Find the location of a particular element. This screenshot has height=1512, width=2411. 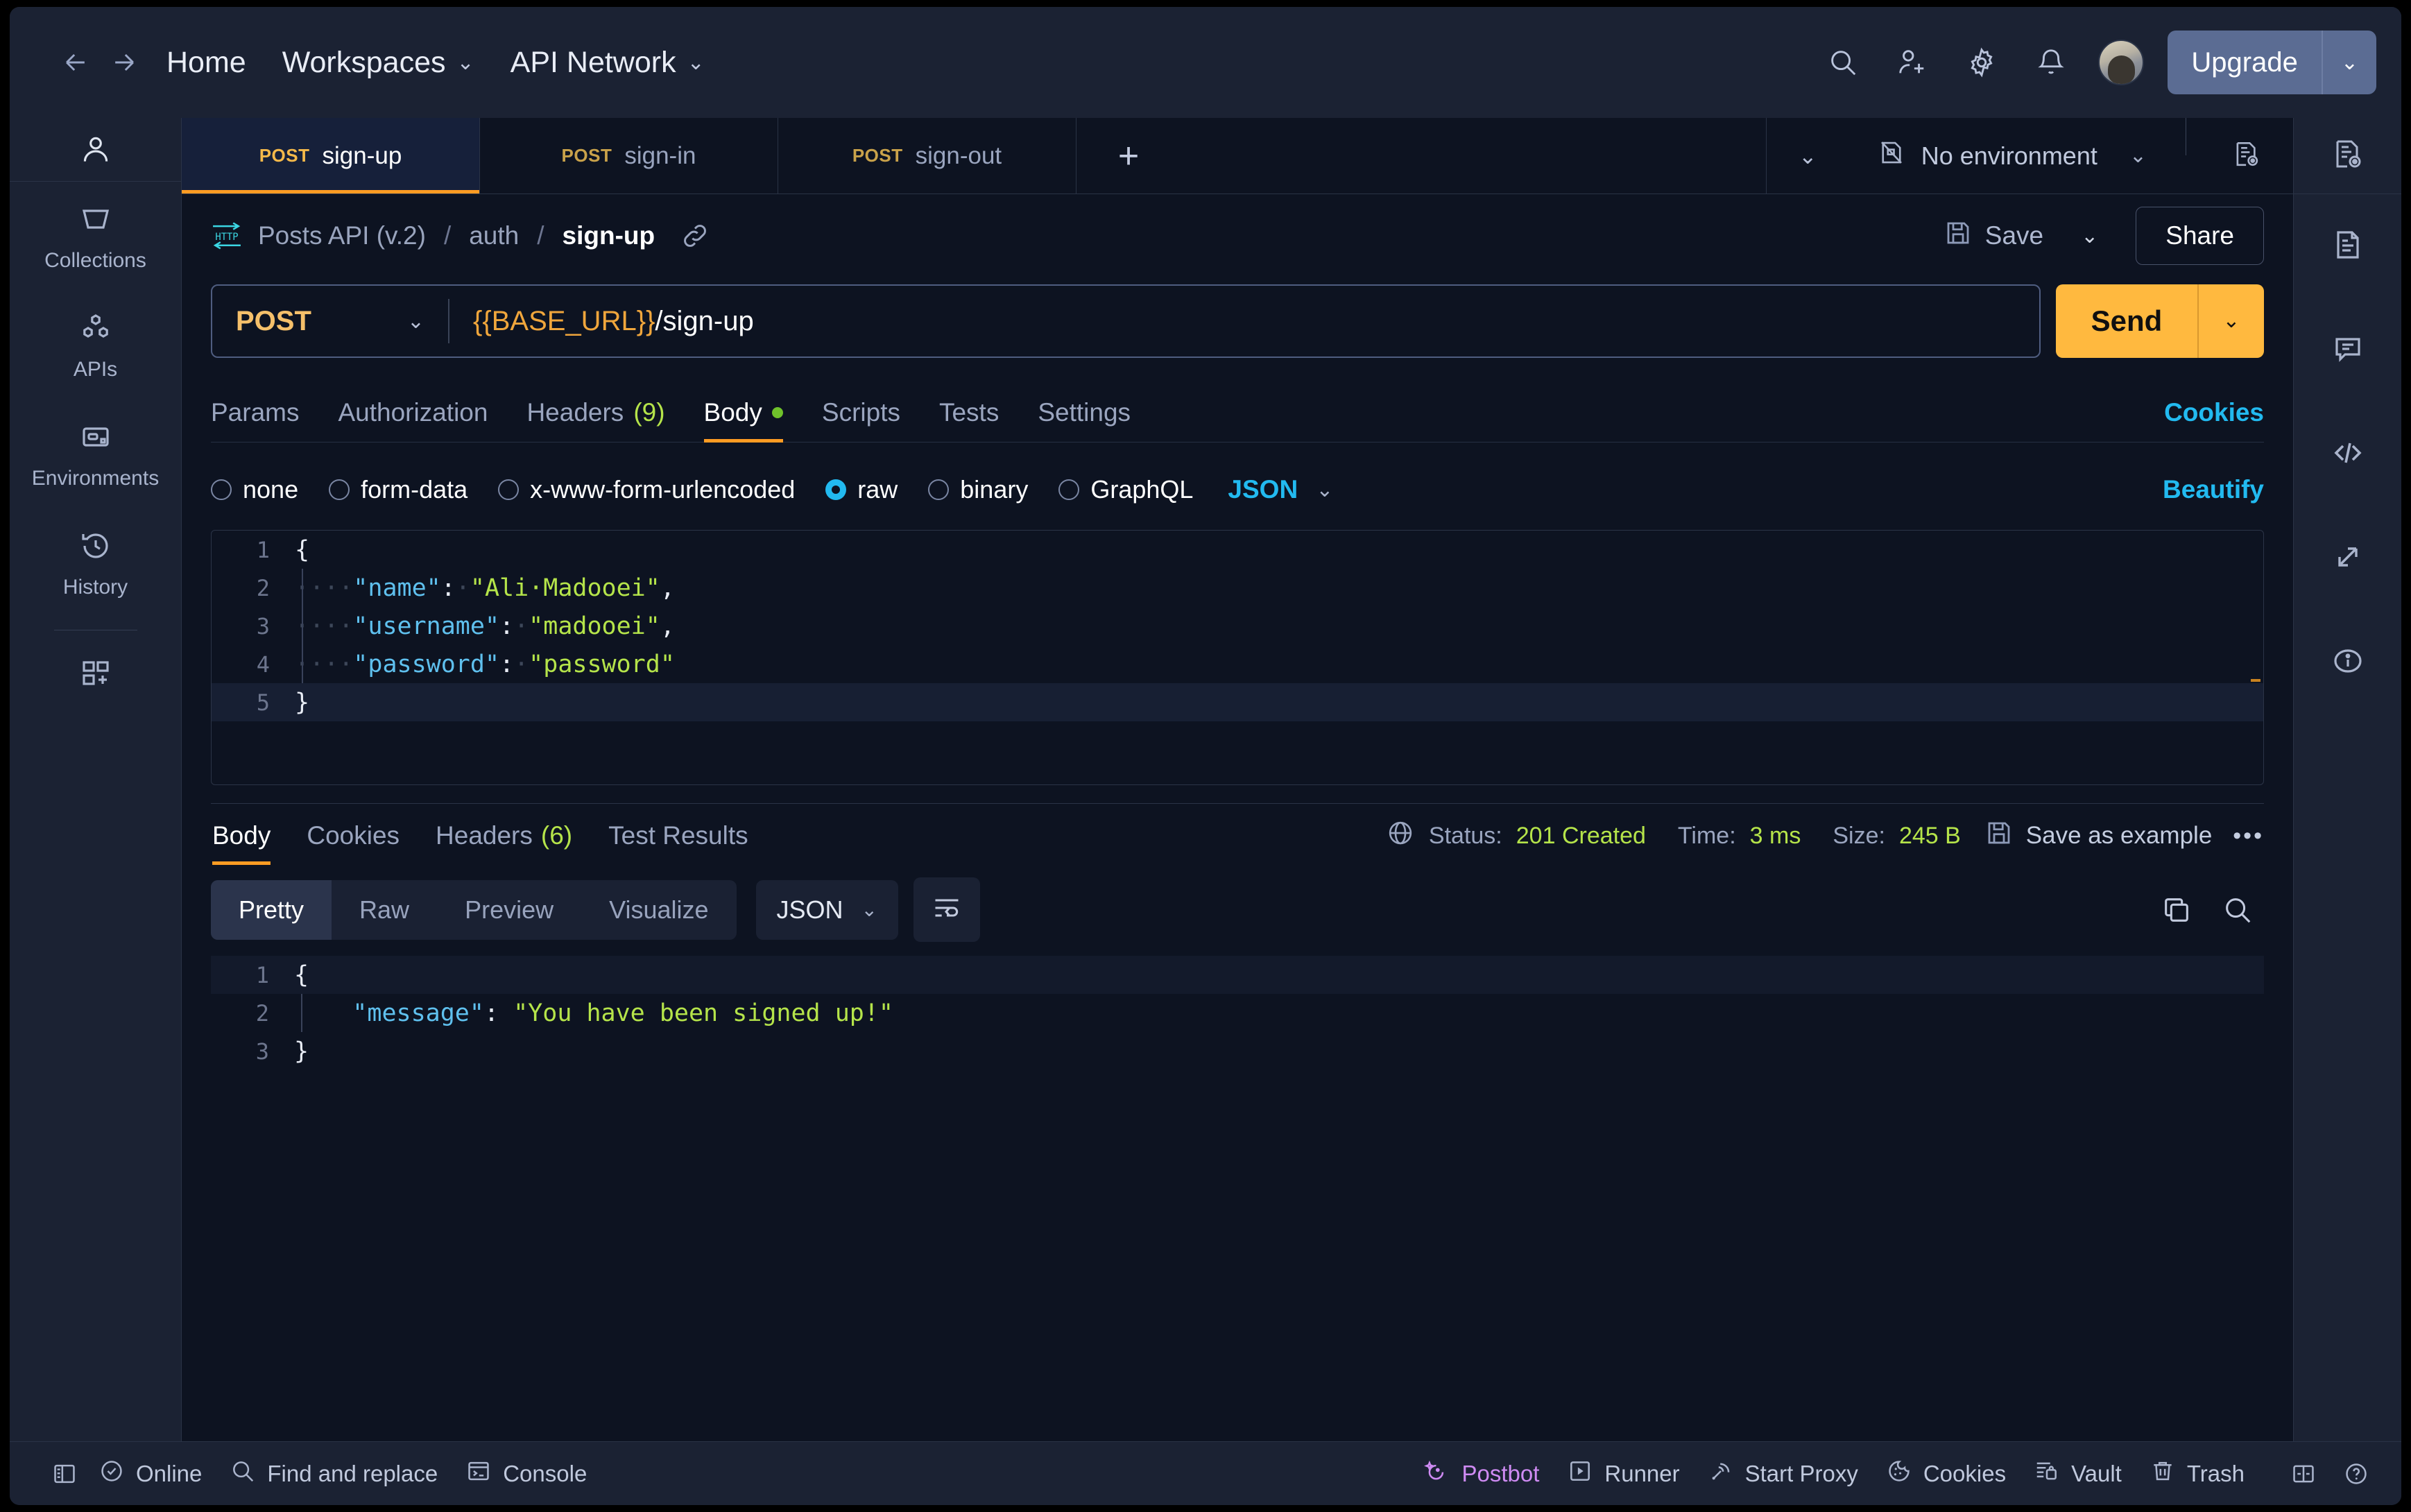

back-button is located at coordinates (75, 62).